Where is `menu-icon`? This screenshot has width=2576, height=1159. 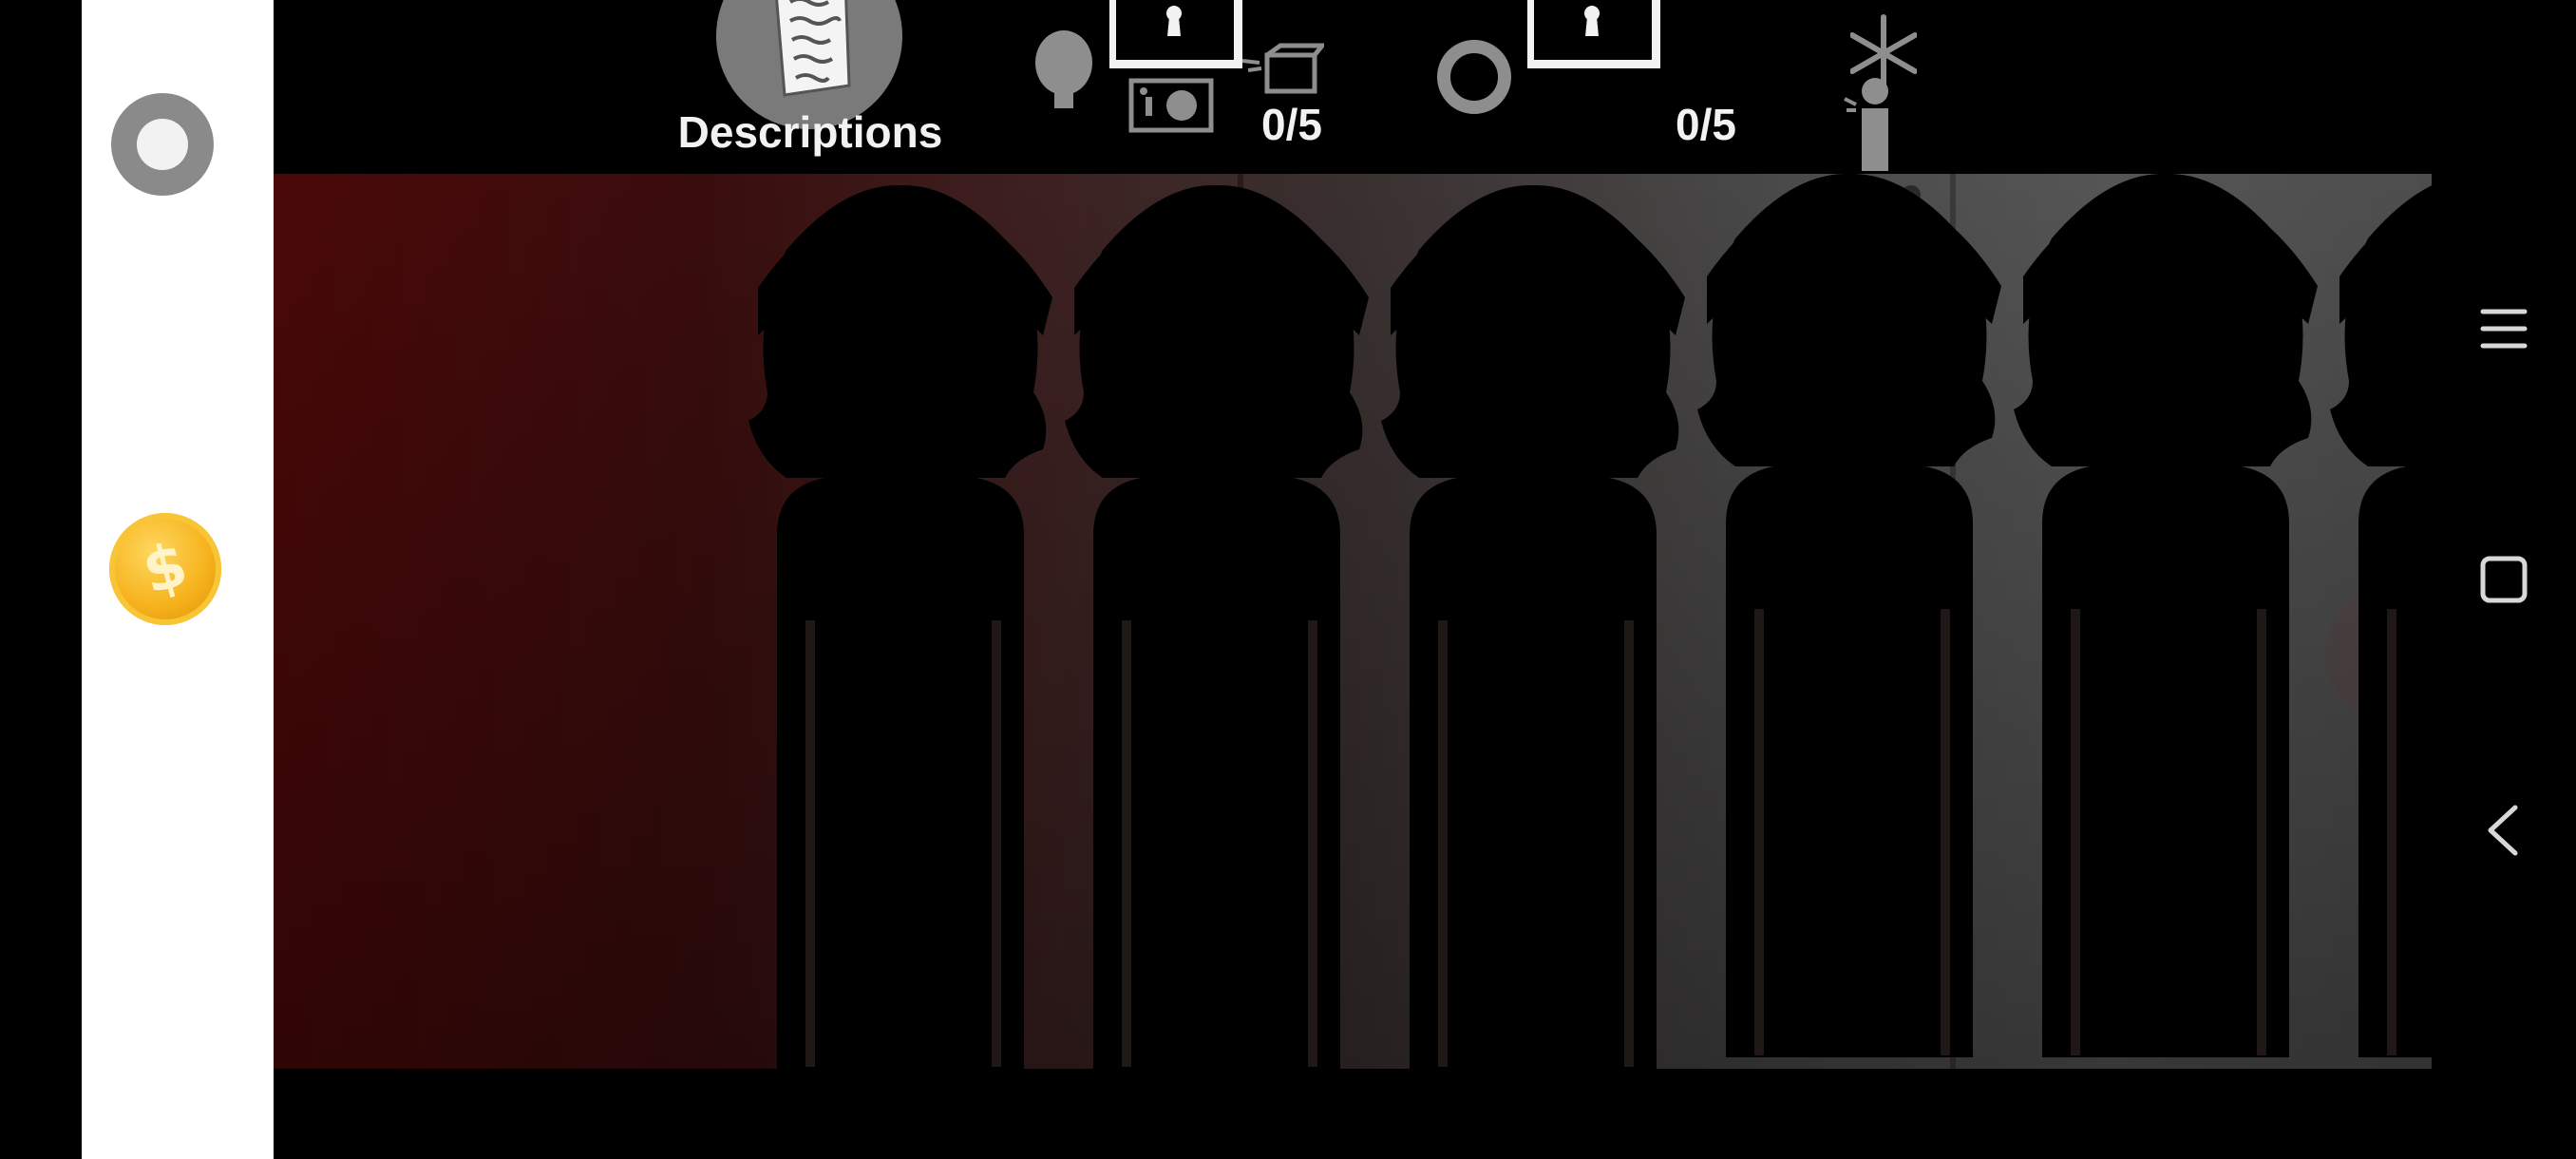
menu-icon is located at coordinates (2504, 329).